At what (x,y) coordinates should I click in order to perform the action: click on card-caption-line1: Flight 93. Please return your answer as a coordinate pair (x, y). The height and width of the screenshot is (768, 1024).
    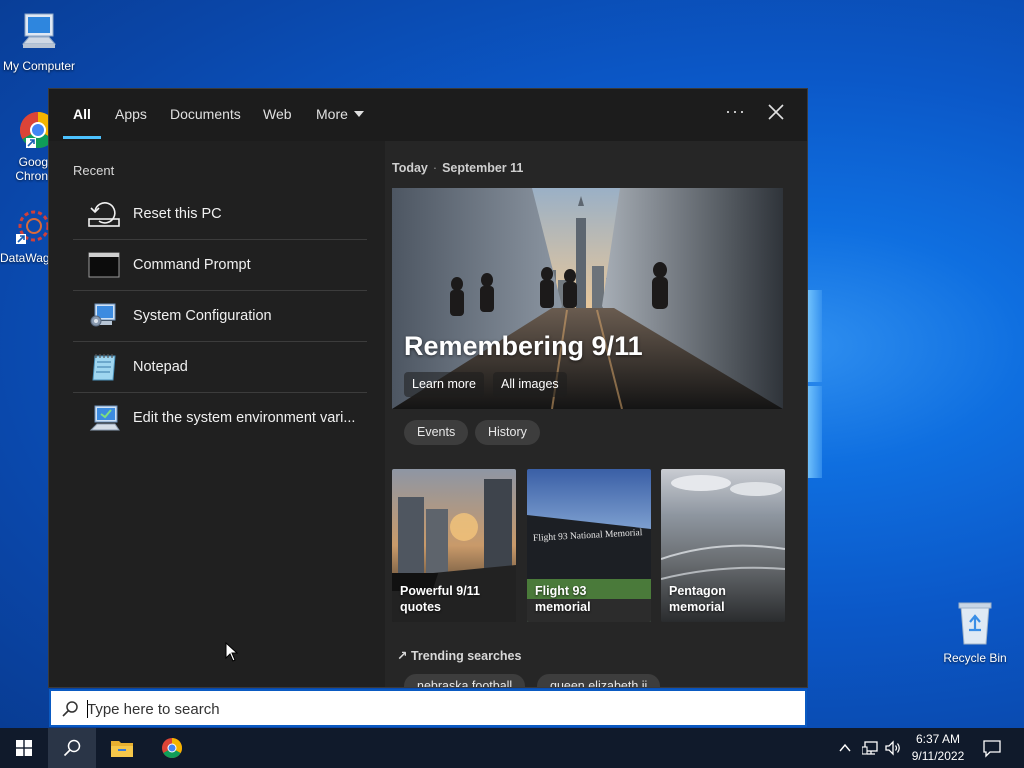
    Looking at the image, I should click on (561, 591).